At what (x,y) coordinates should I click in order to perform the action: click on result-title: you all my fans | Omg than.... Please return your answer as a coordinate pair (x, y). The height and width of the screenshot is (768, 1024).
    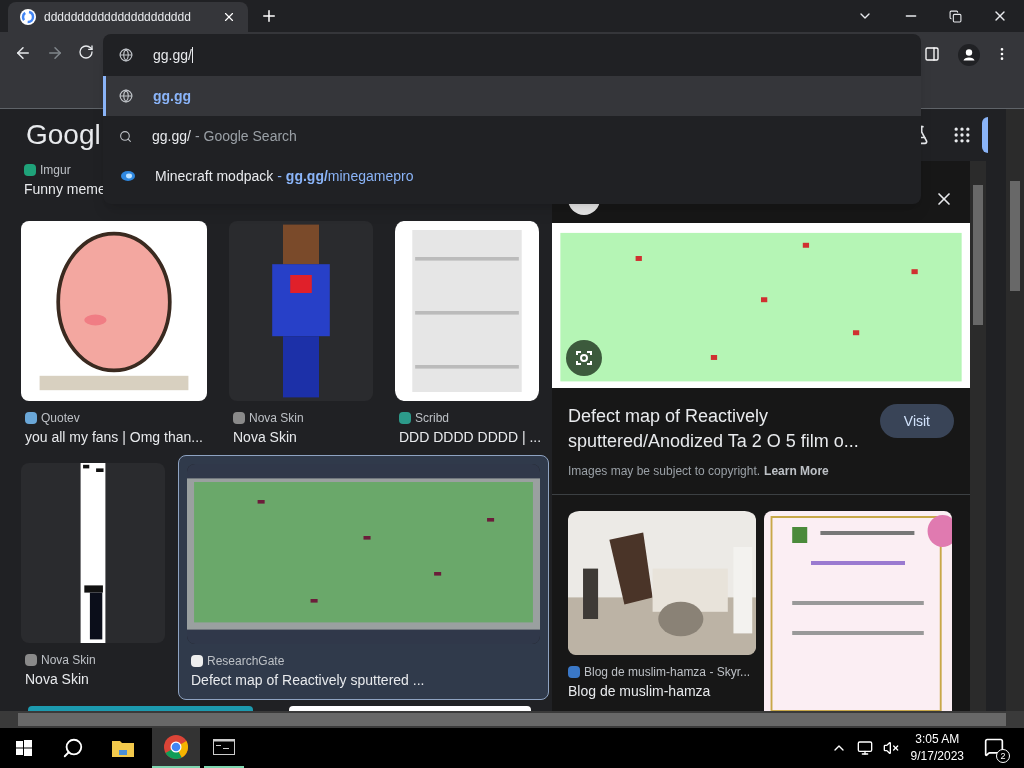
    Looking at the image, I should click on (114, 437).